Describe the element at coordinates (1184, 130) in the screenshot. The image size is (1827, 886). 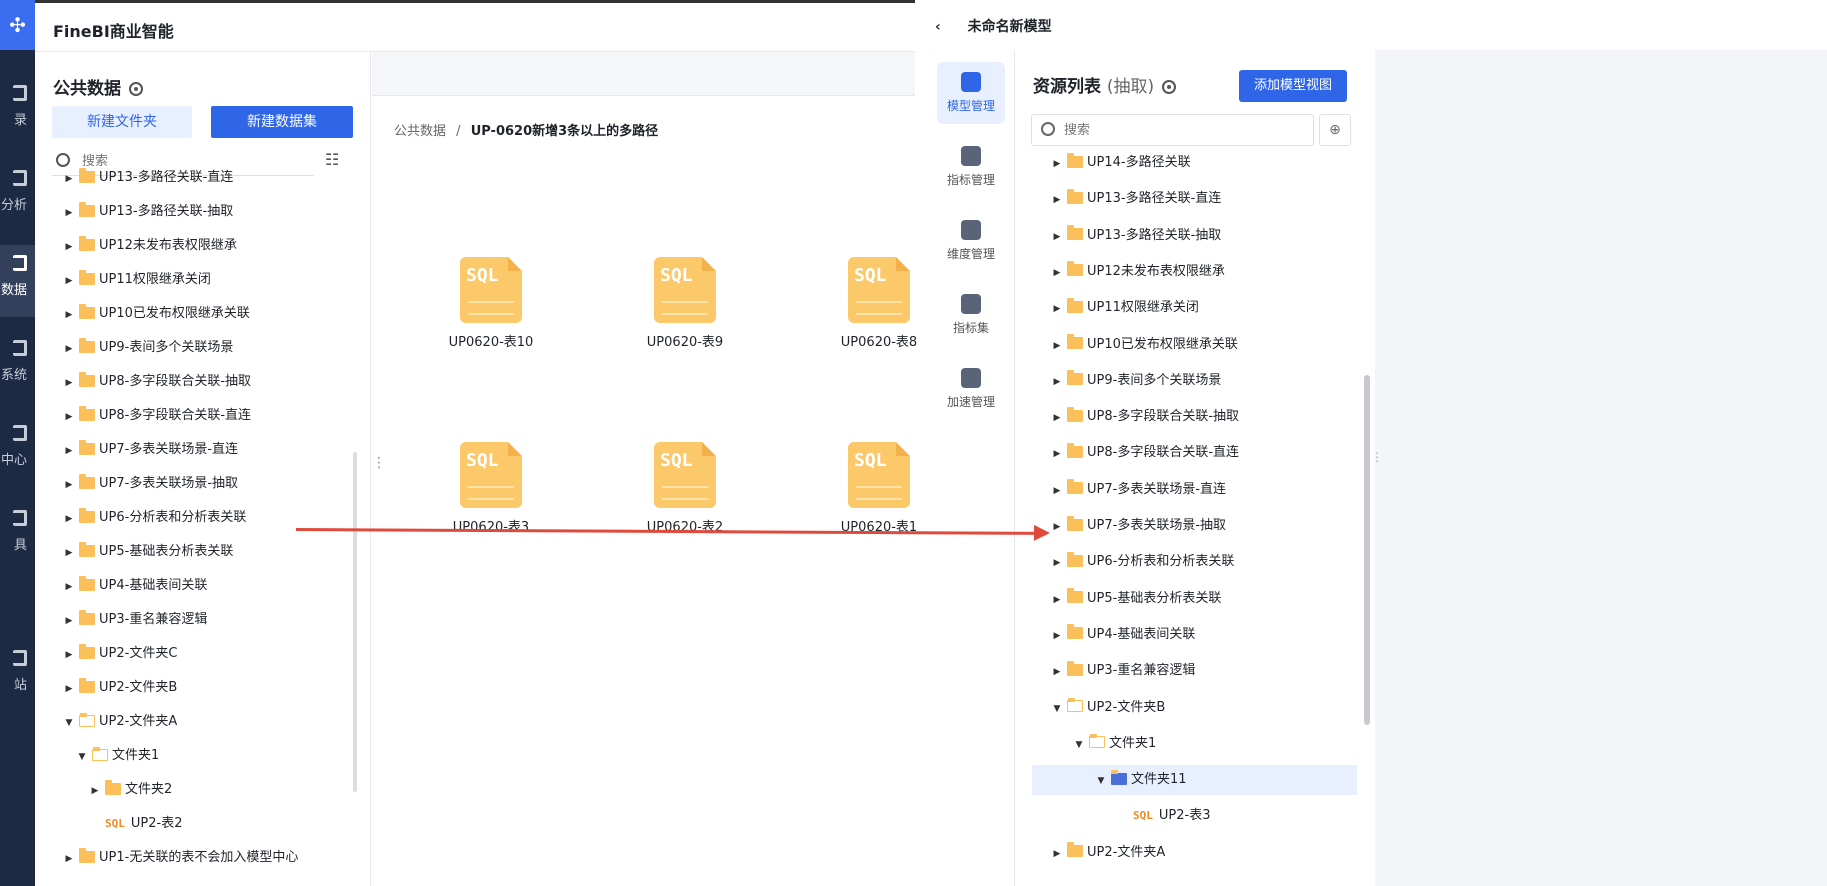
I see `resource-search-input` at that location.